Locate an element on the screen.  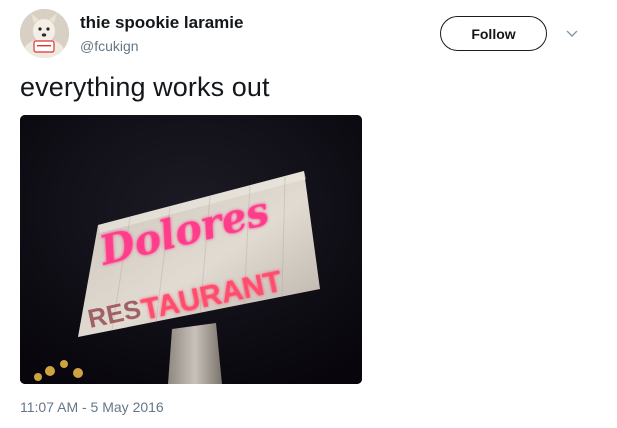
tweet-menu-button is located at coordinates (572, 34).